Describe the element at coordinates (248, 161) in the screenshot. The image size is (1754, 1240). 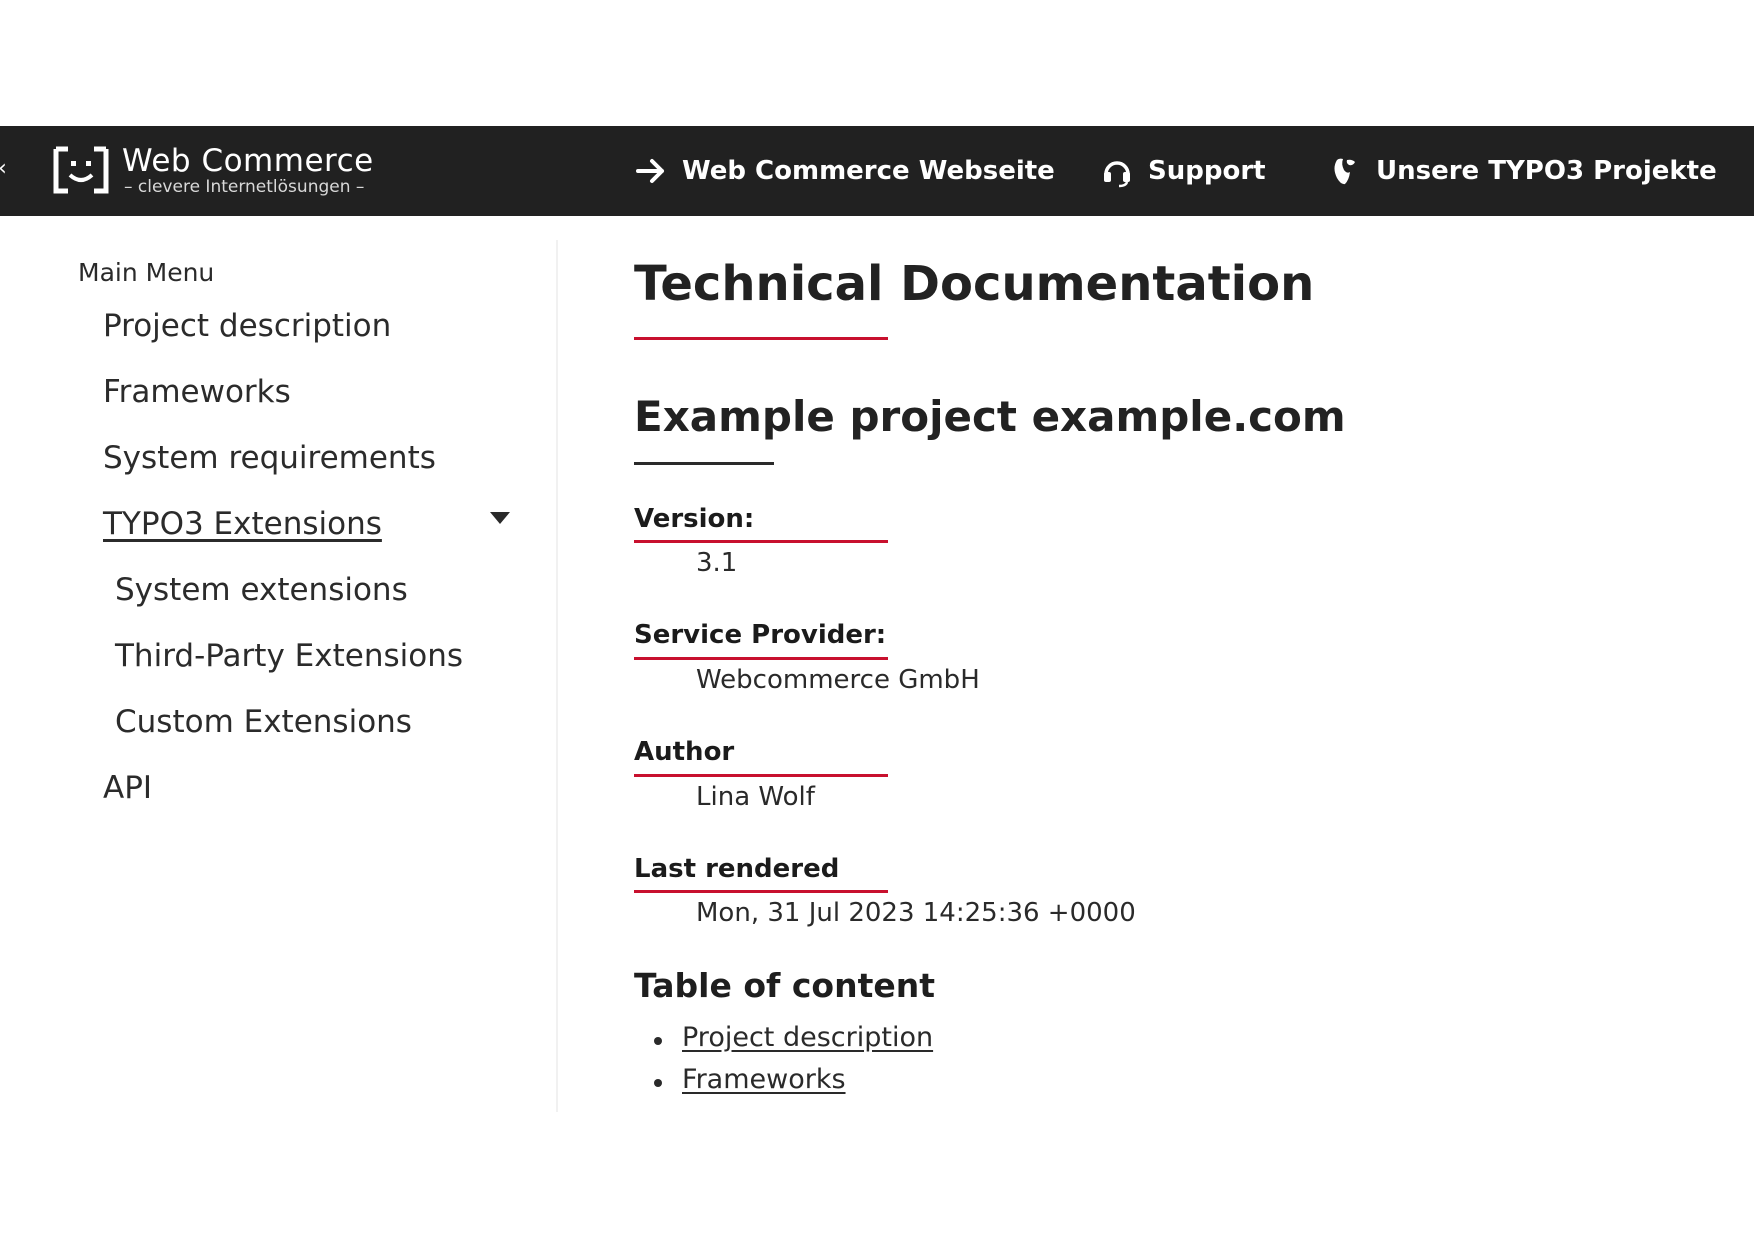
I see `logo-title: Web Commerce` at that location.